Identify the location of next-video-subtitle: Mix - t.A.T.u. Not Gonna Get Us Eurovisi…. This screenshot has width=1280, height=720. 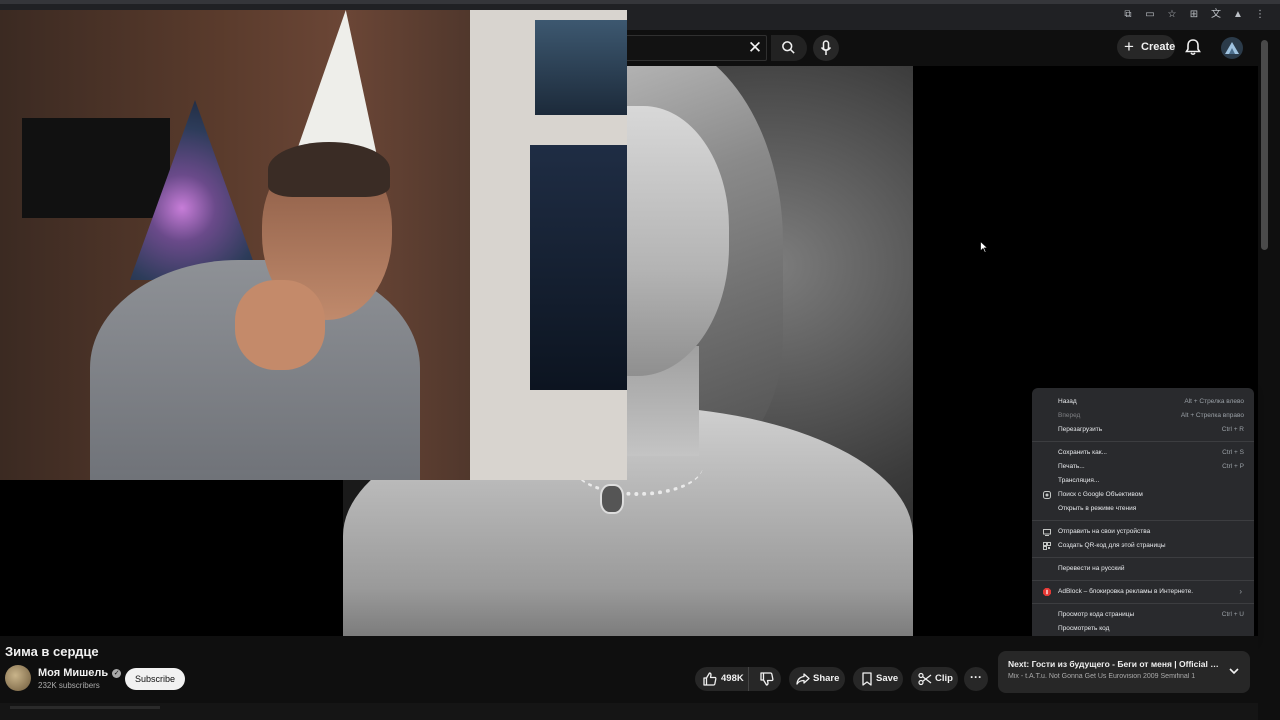
(1102, 676).